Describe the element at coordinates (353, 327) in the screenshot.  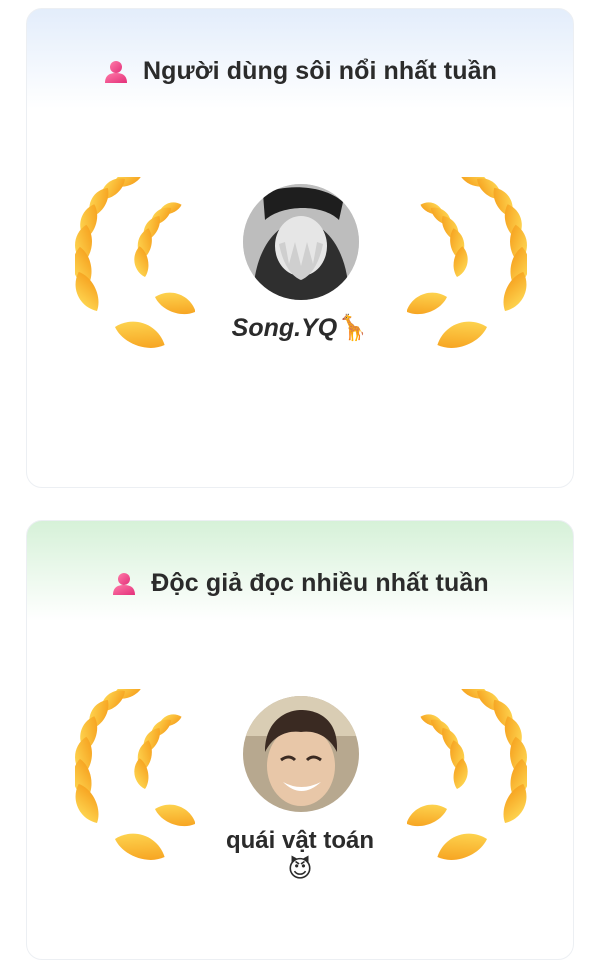
I see `giraffe-emoji: 🦒` at that location.